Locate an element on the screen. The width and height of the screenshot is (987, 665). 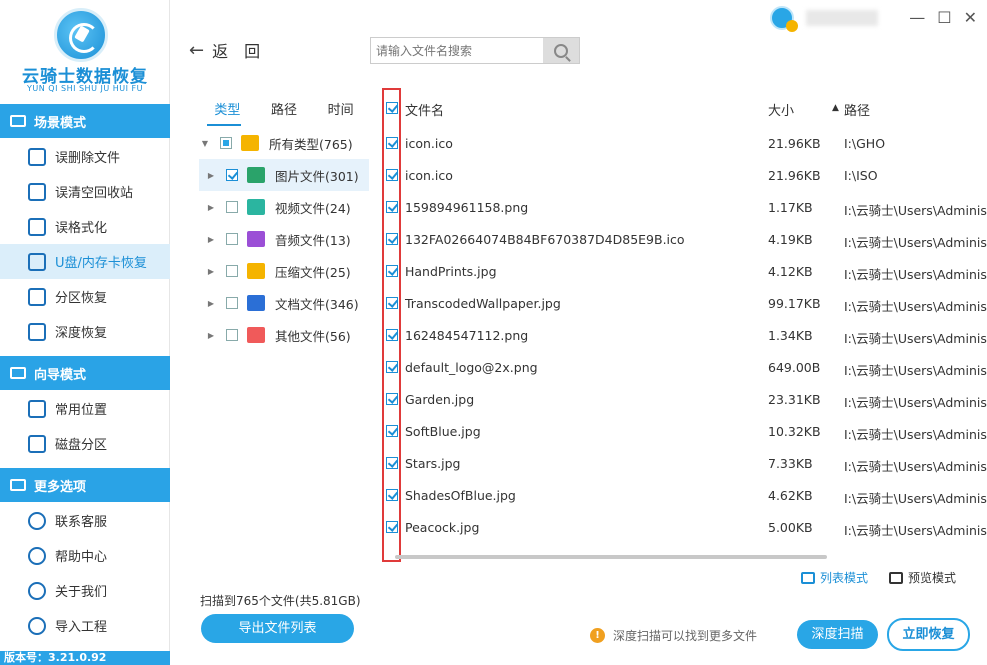
file-name: TranscodedWallpaper.jpg is located at coordinates (483, 303).